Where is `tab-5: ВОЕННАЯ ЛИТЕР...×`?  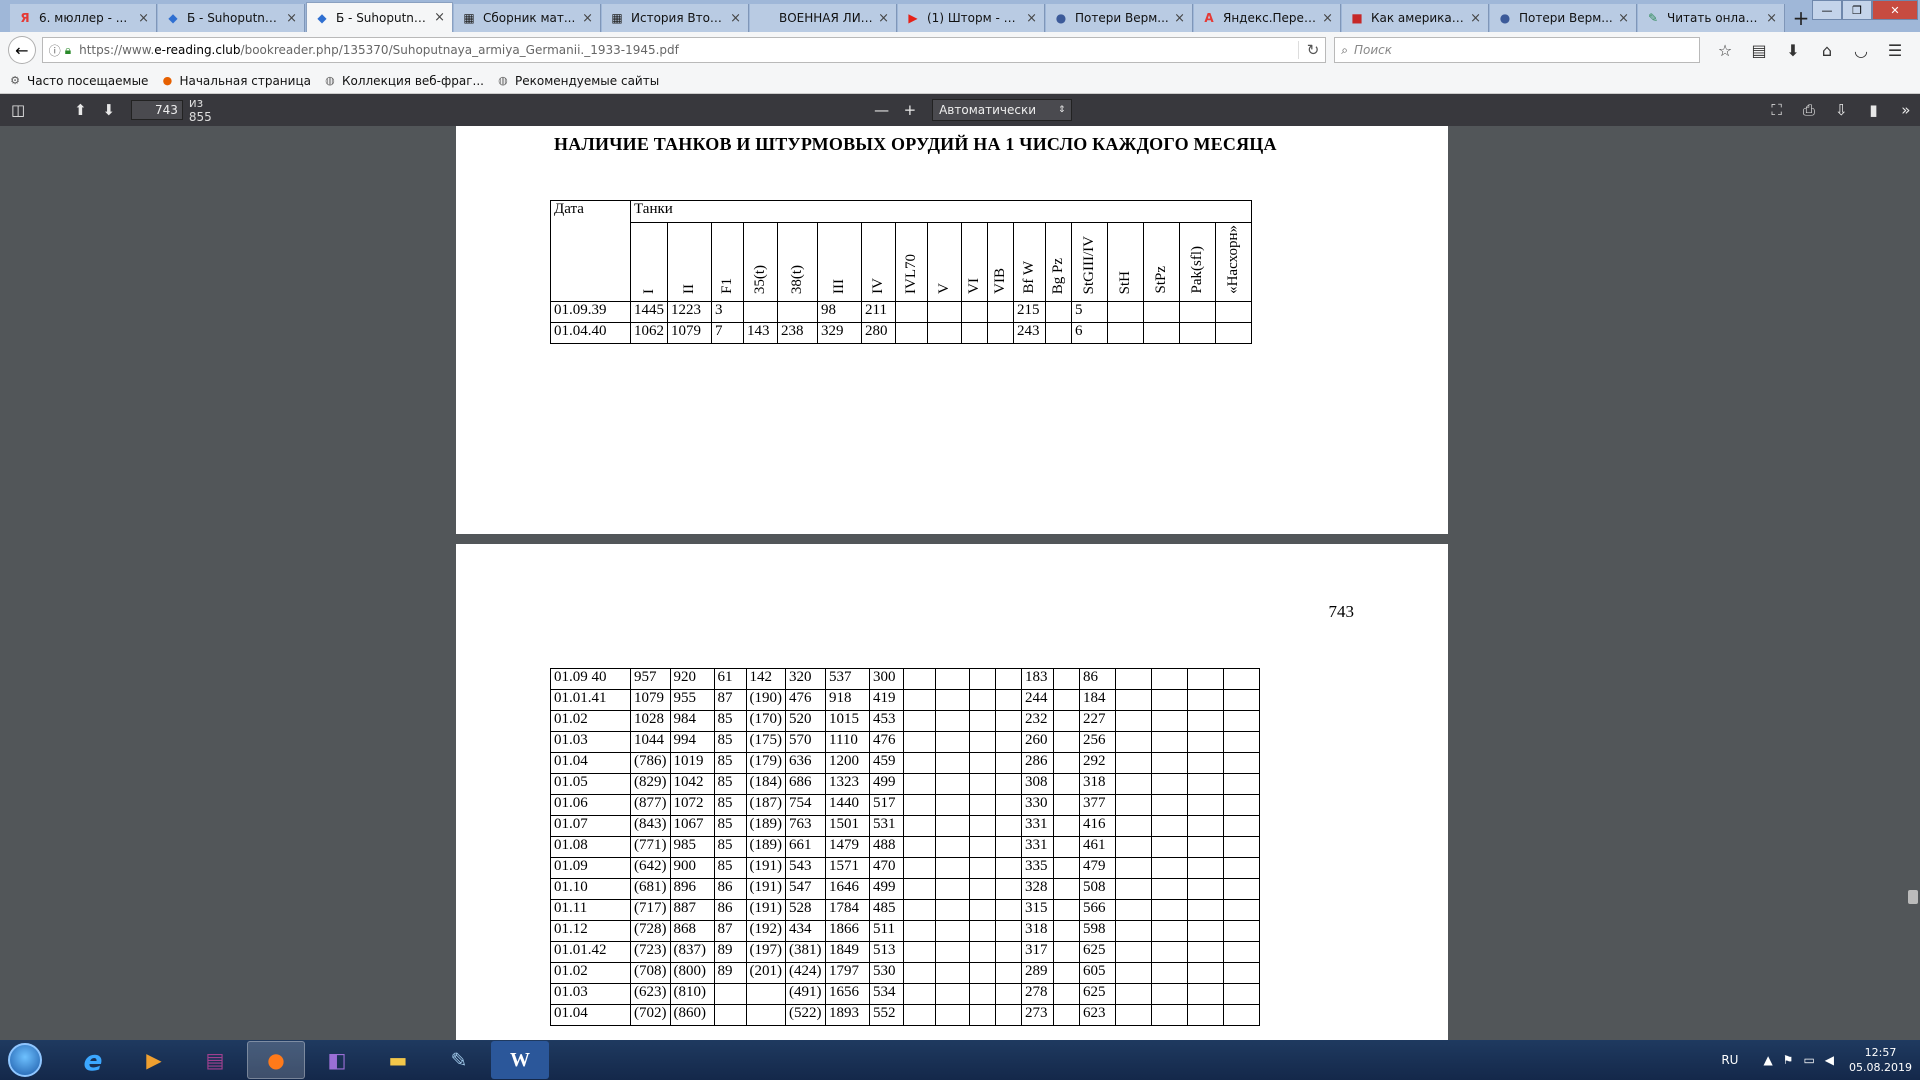
tab-5: ВОЕННАЯ ЛИТЕР...× is located at coordinates (823, 18).